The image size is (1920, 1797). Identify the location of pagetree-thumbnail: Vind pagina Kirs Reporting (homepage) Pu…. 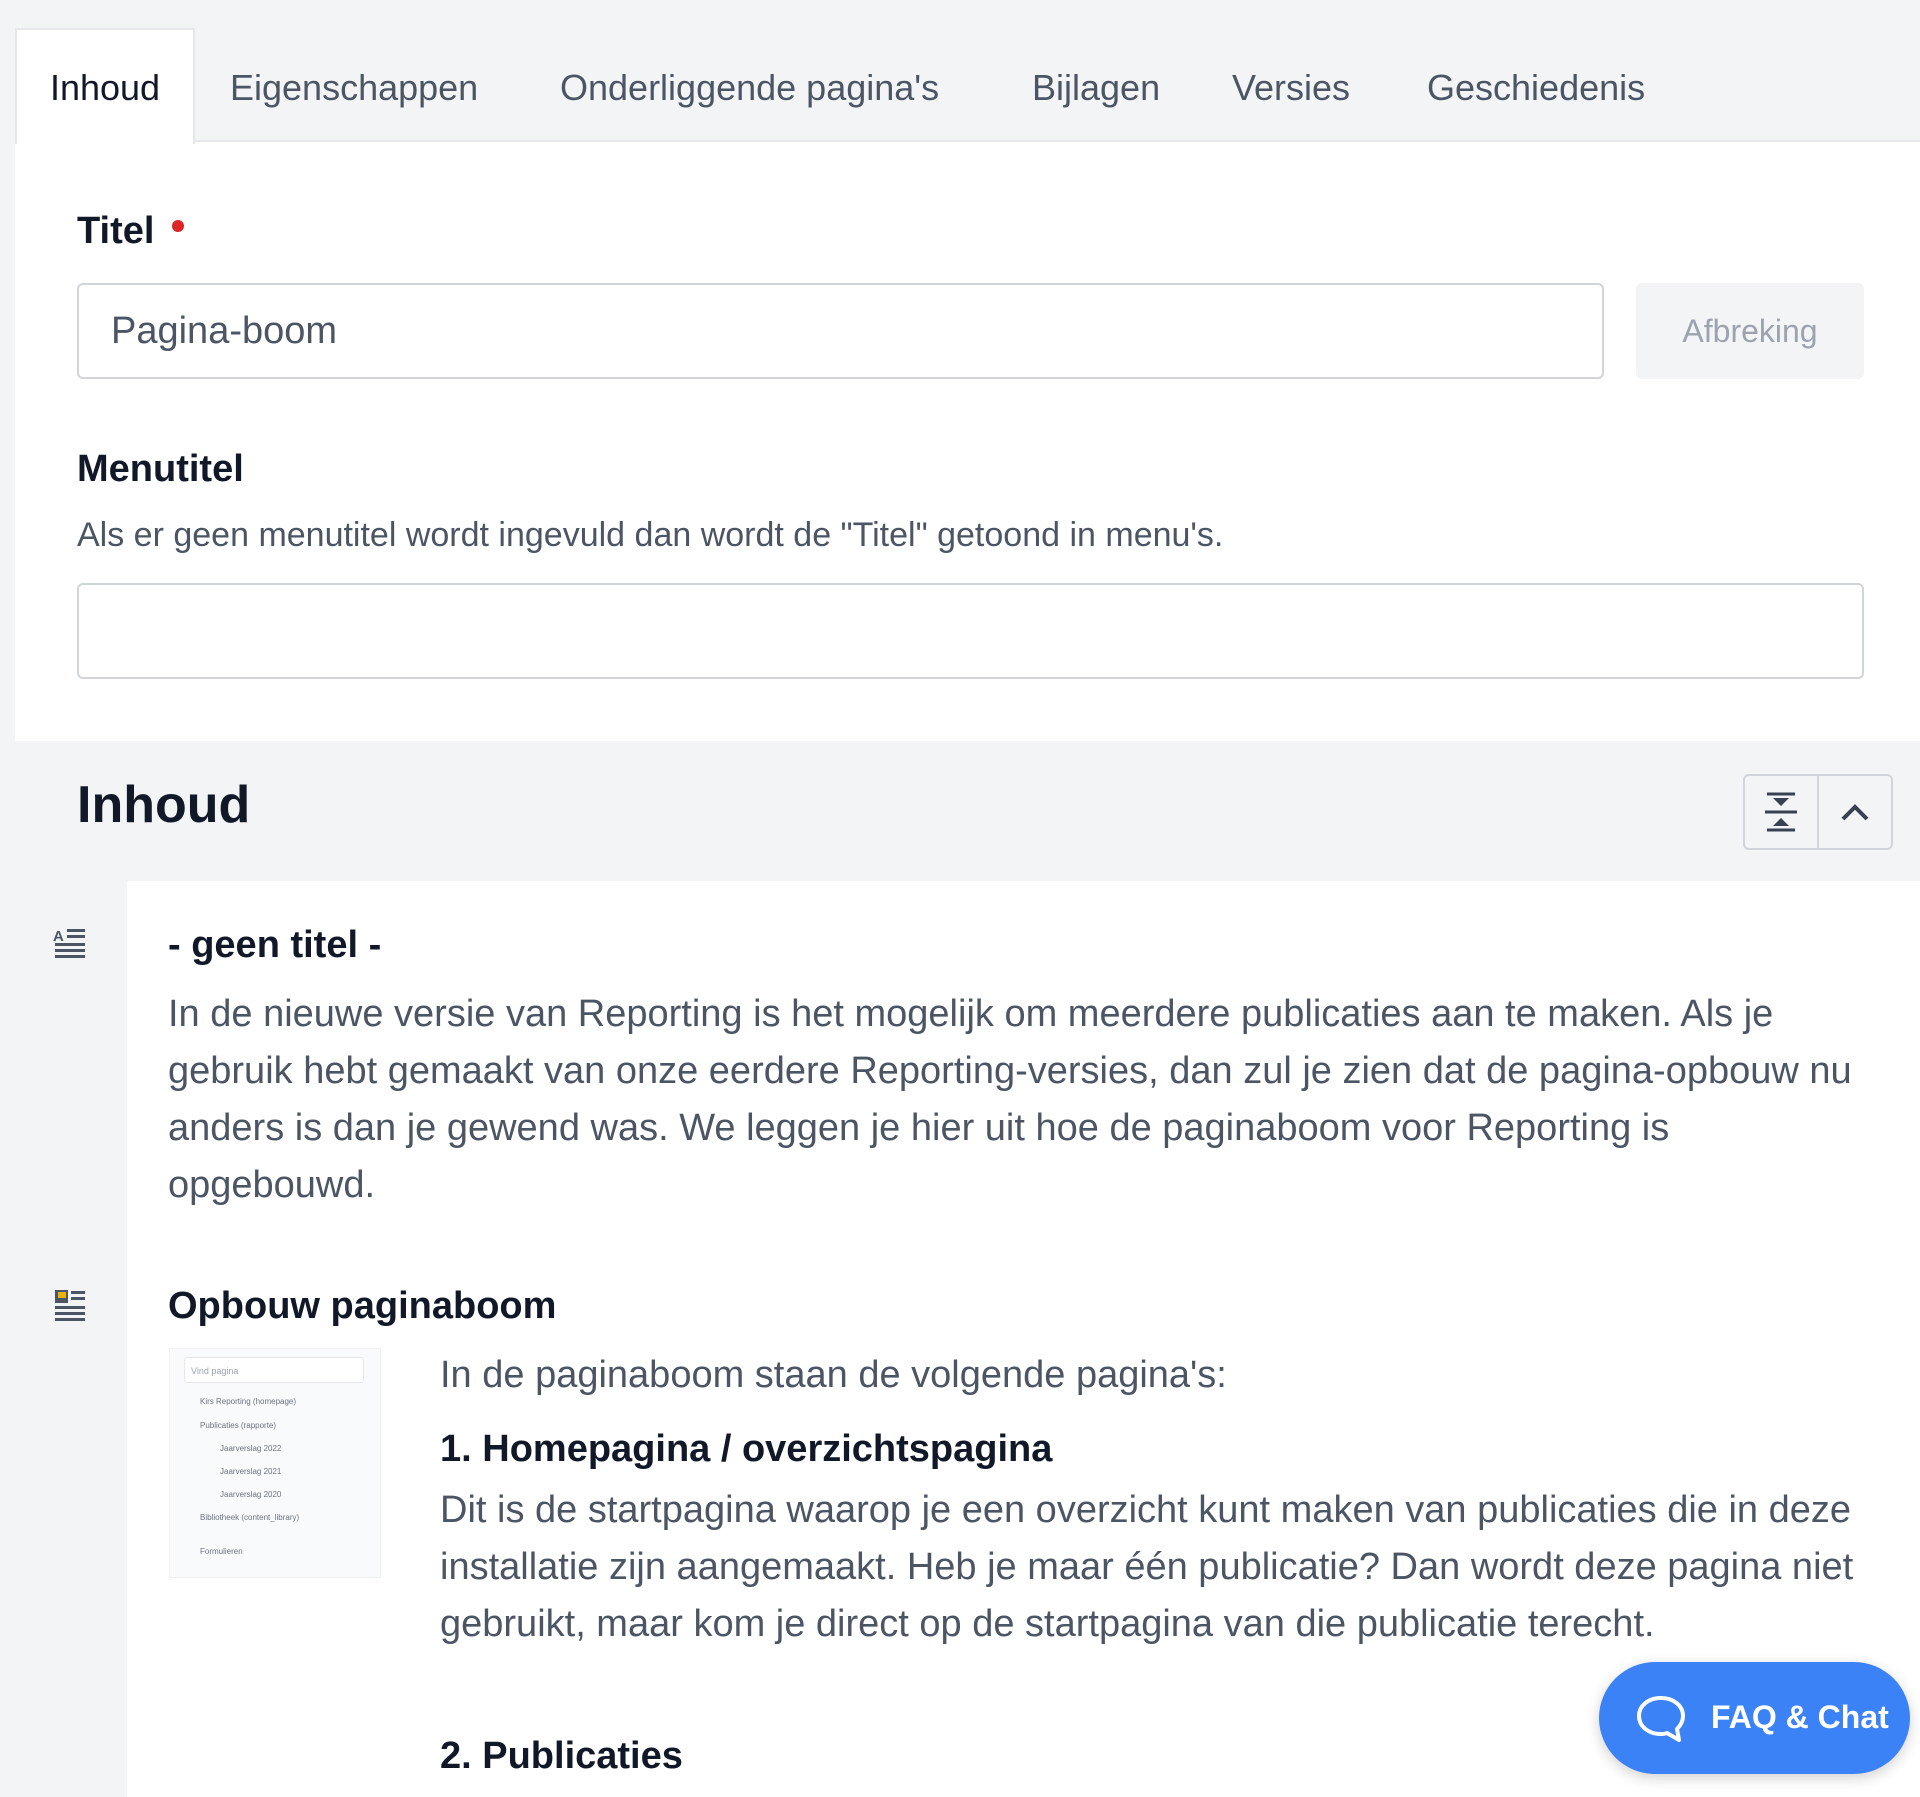
(275, 1463).